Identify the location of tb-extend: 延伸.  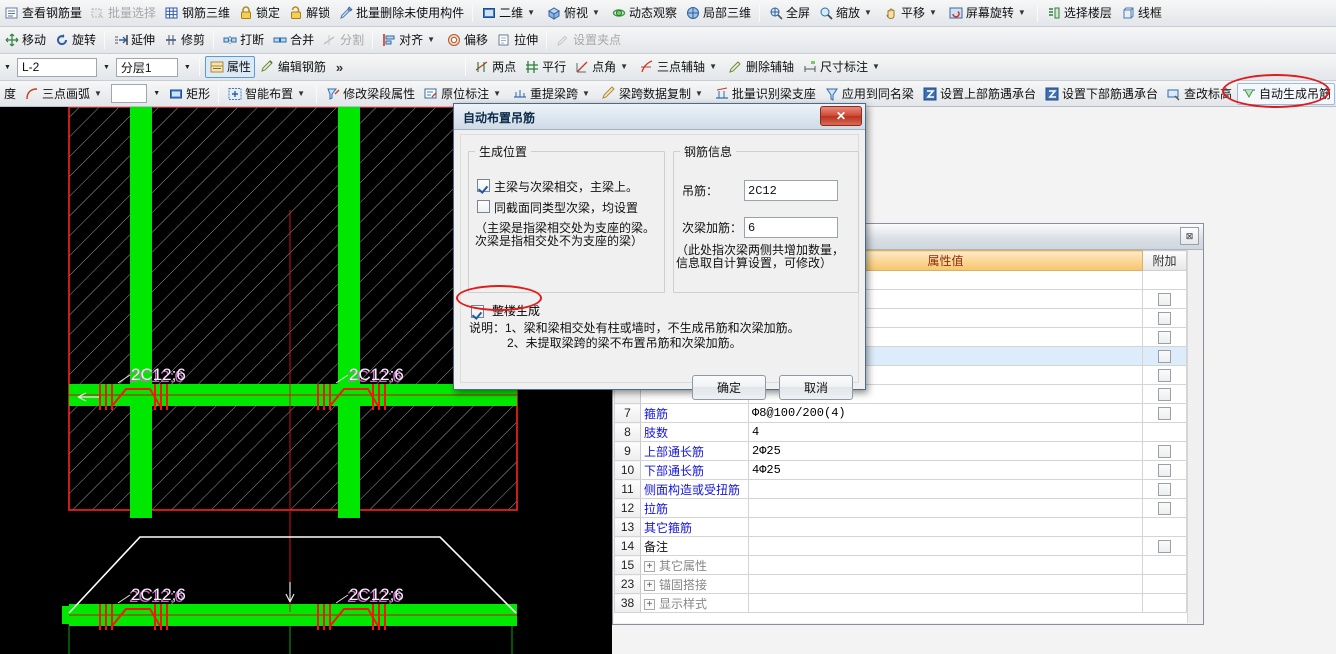
(134, 40).